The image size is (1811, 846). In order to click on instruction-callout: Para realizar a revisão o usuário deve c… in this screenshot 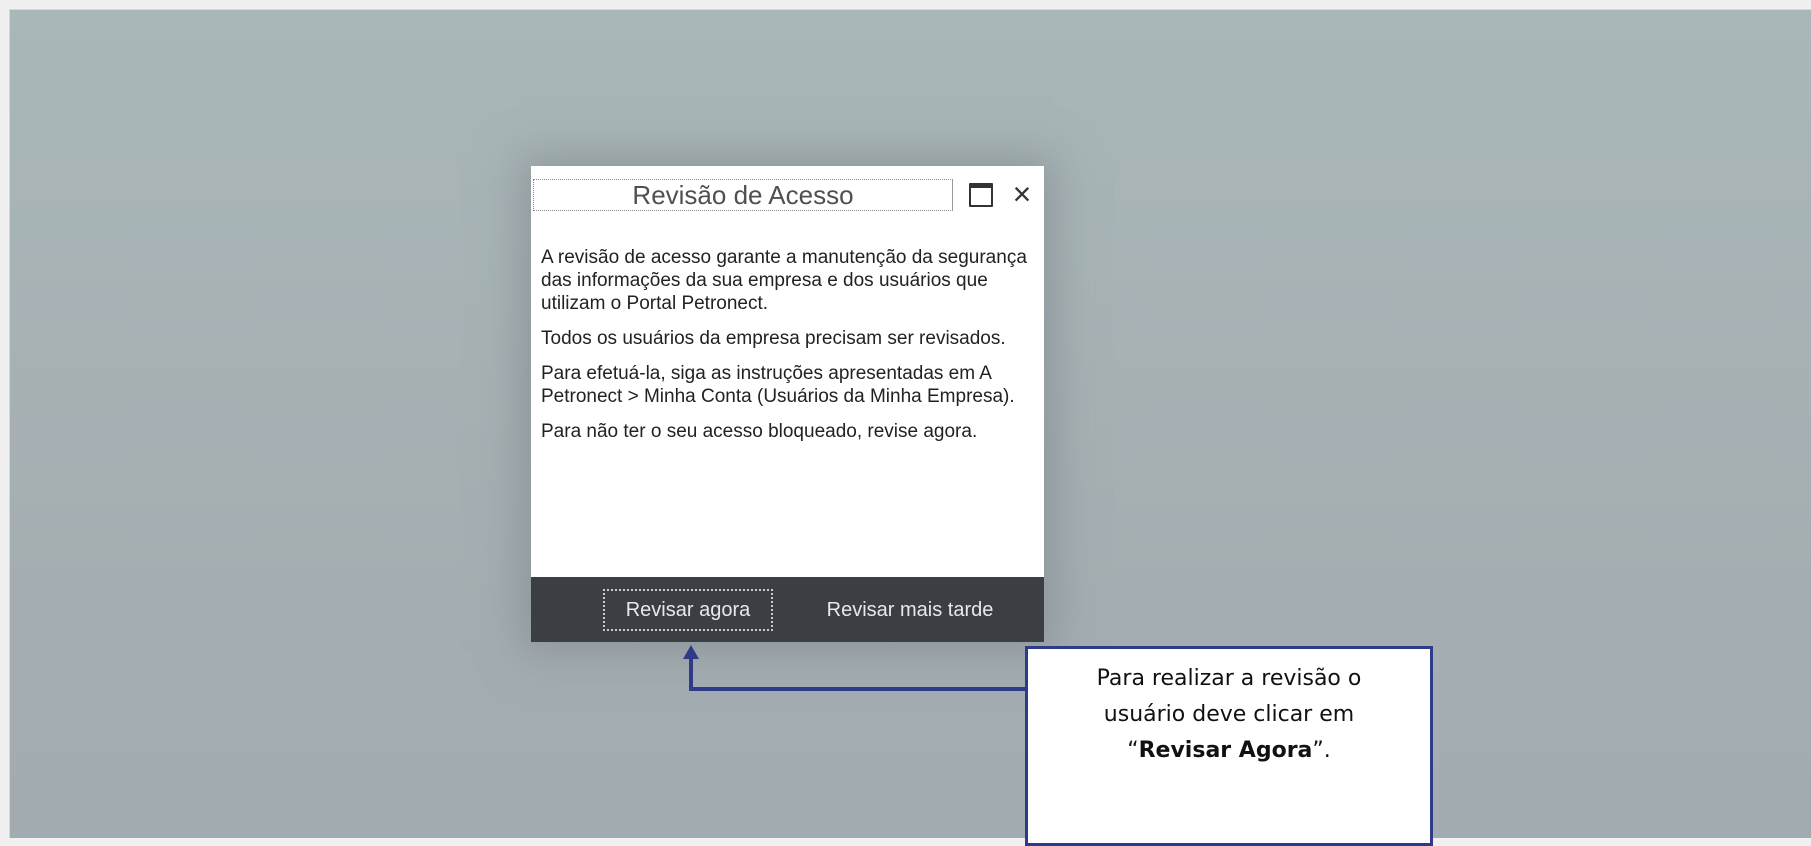, I will do `click(1229, 746)`.